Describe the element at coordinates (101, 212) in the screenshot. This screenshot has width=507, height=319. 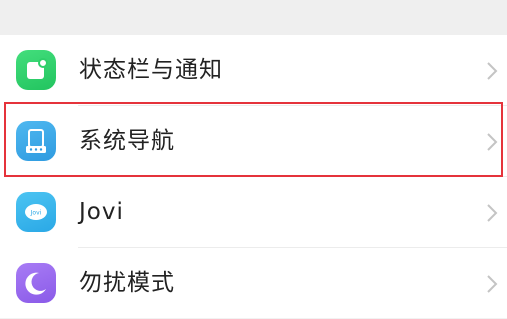
I see `settings-item-label: Jovi` at that location.